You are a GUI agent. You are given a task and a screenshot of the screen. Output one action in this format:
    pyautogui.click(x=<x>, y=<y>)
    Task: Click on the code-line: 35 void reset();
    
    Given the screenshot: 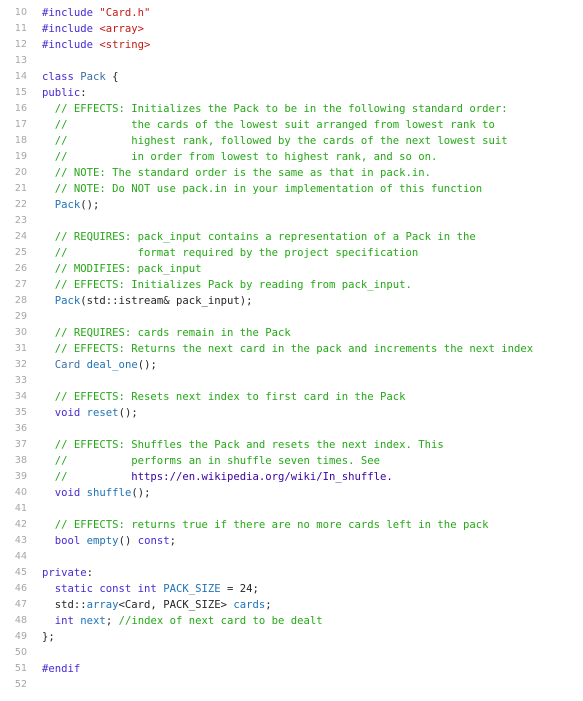 What is the action you would take?
    pyautogui.click(x=291, y=413)
    